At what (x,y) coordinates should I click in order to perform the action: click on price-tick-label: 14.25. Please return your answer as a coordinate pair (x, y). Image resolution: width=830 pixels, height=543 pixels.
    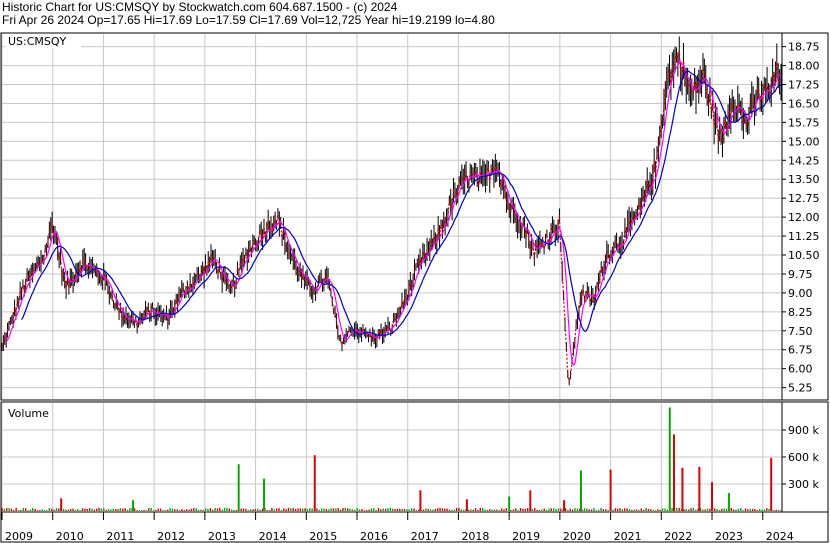
    Looking at the image, I should click on (804, 160).